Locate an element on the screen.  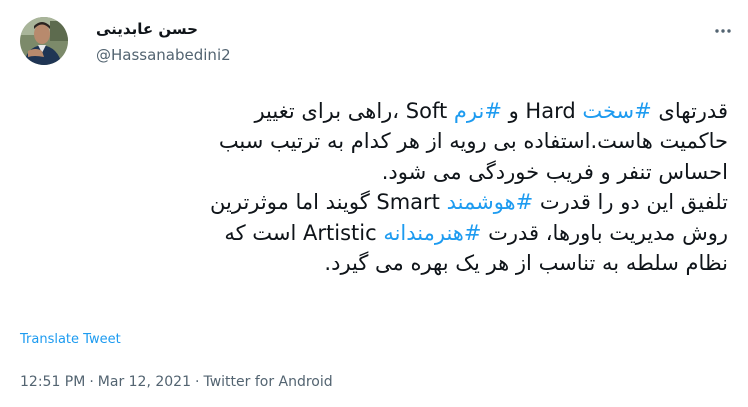
tweet-text-segment: احساس تنفر و فریب خوردگی می شود. is located at coordinates (554, 171).